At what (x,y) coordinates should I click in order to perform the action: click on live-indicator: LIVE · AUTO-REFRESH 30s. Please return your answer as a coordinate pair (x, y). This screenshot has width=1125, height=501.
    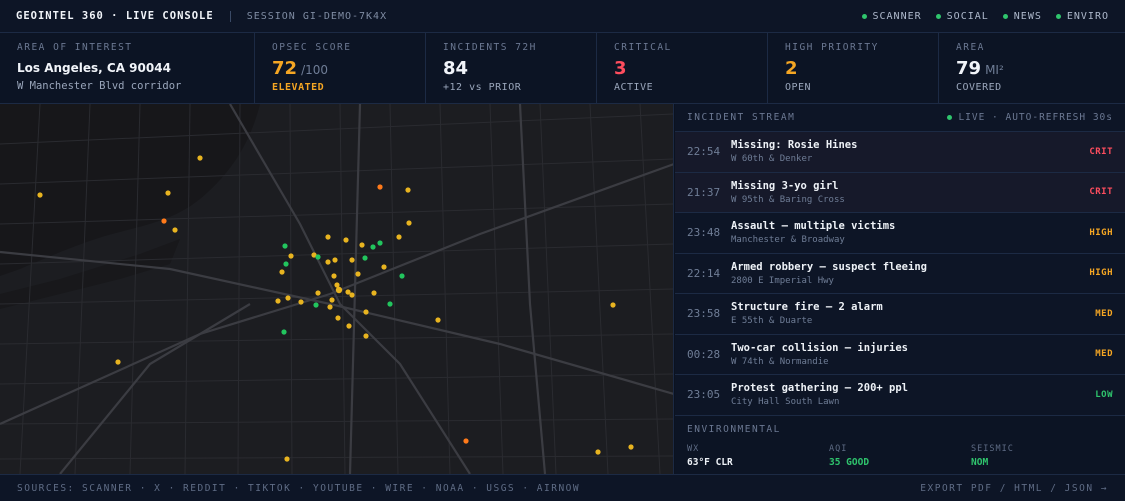
    Looking at the image, I should click on (1030, 117).